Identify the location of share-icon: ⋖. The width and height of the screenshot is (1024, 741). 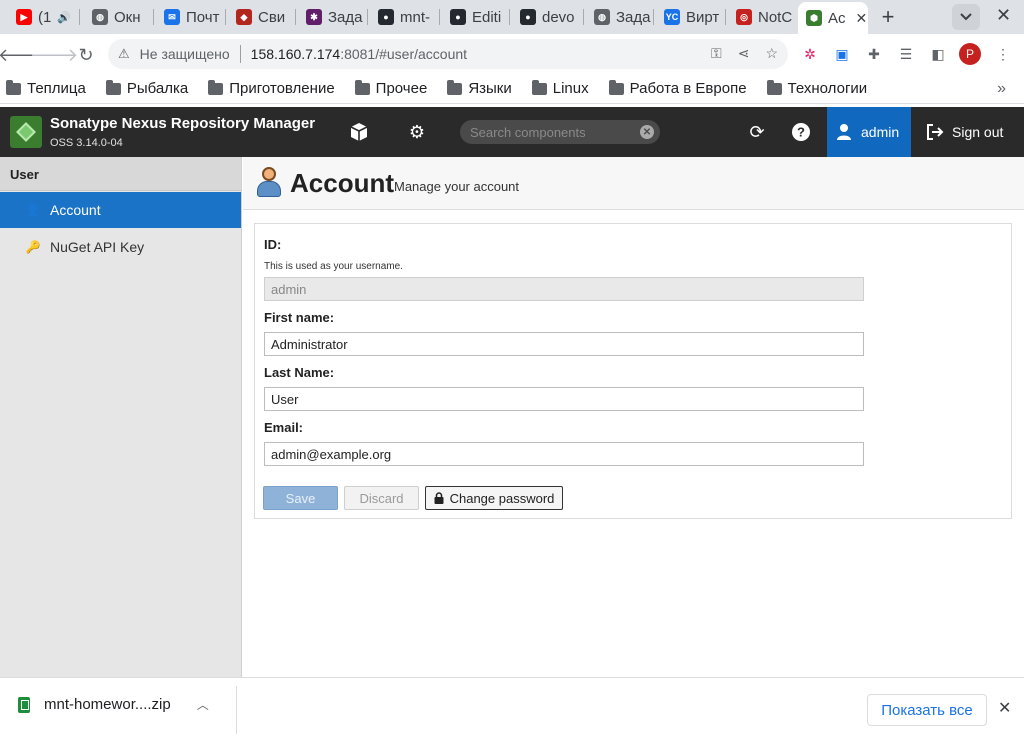
(744, 53).